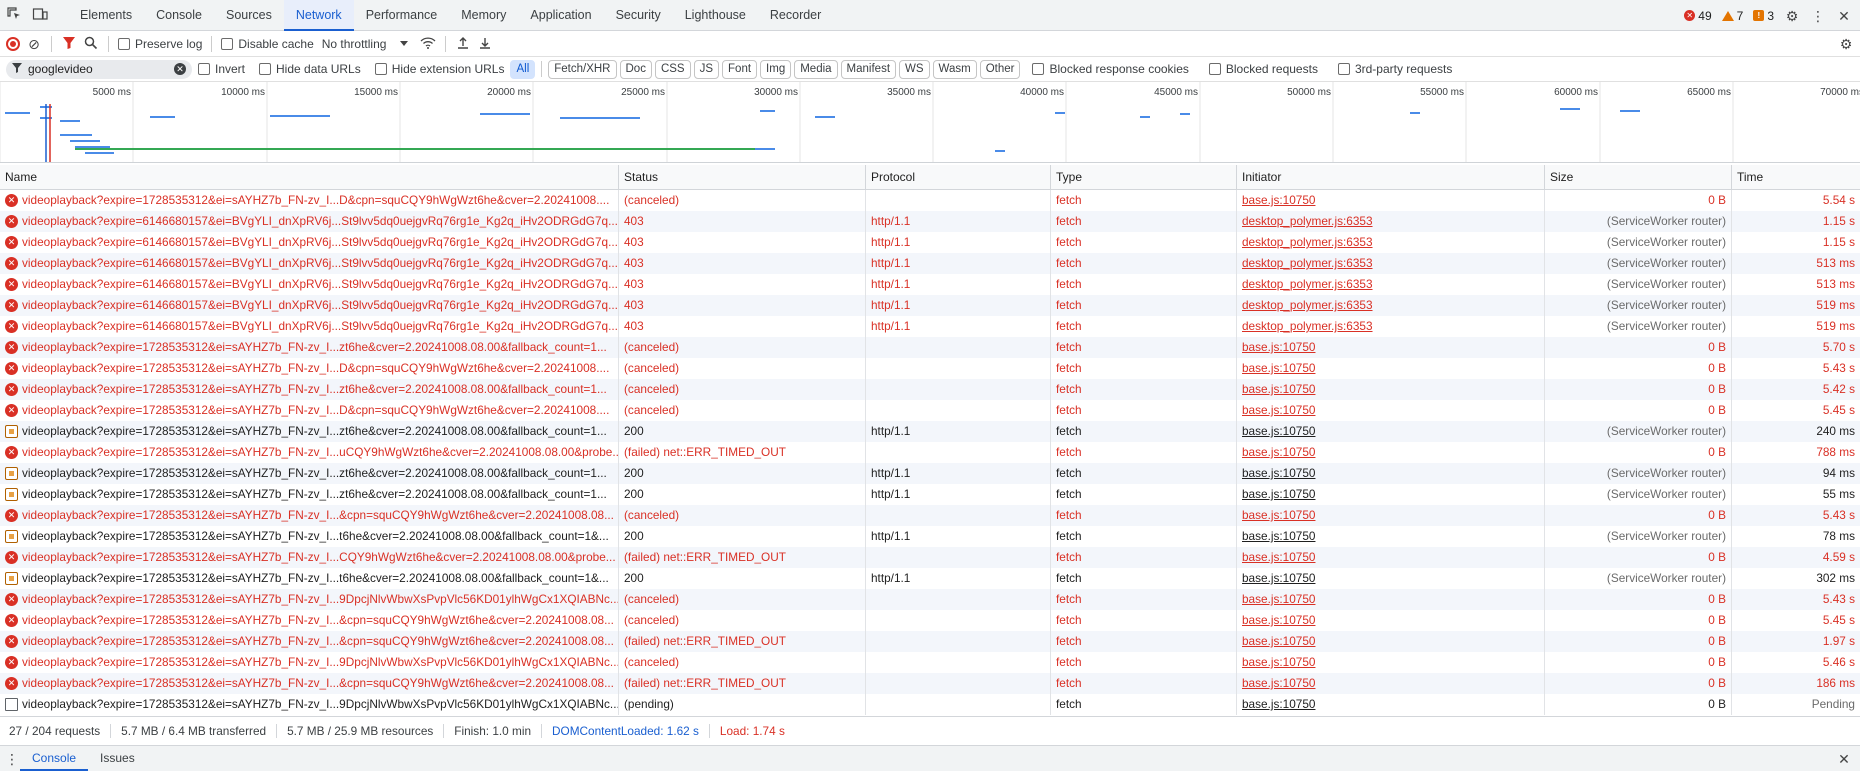  Describe the element at coordinates (106, 15) in the screenshot. I see `tab-elements: Elements` at that location.